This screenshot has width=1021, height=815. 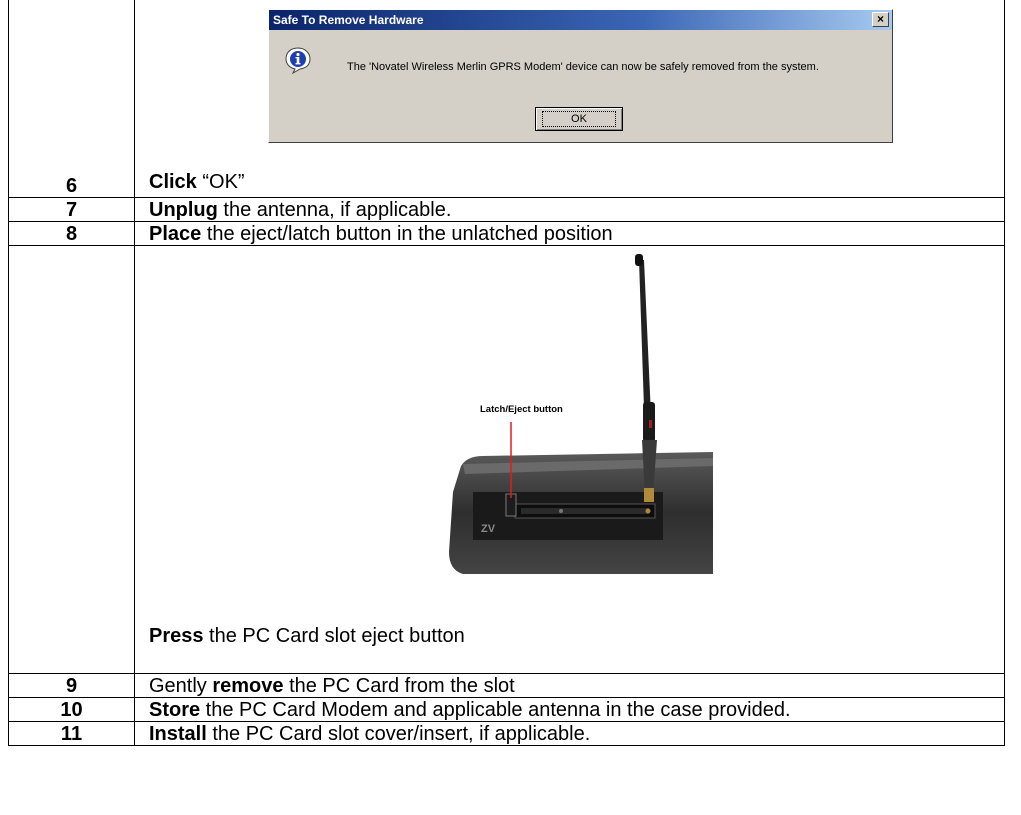 What do you see at coordinates (521, 409) in the screenshot?
I see `callout-label: Latch/Eject button` at bounding box center [521, 409].